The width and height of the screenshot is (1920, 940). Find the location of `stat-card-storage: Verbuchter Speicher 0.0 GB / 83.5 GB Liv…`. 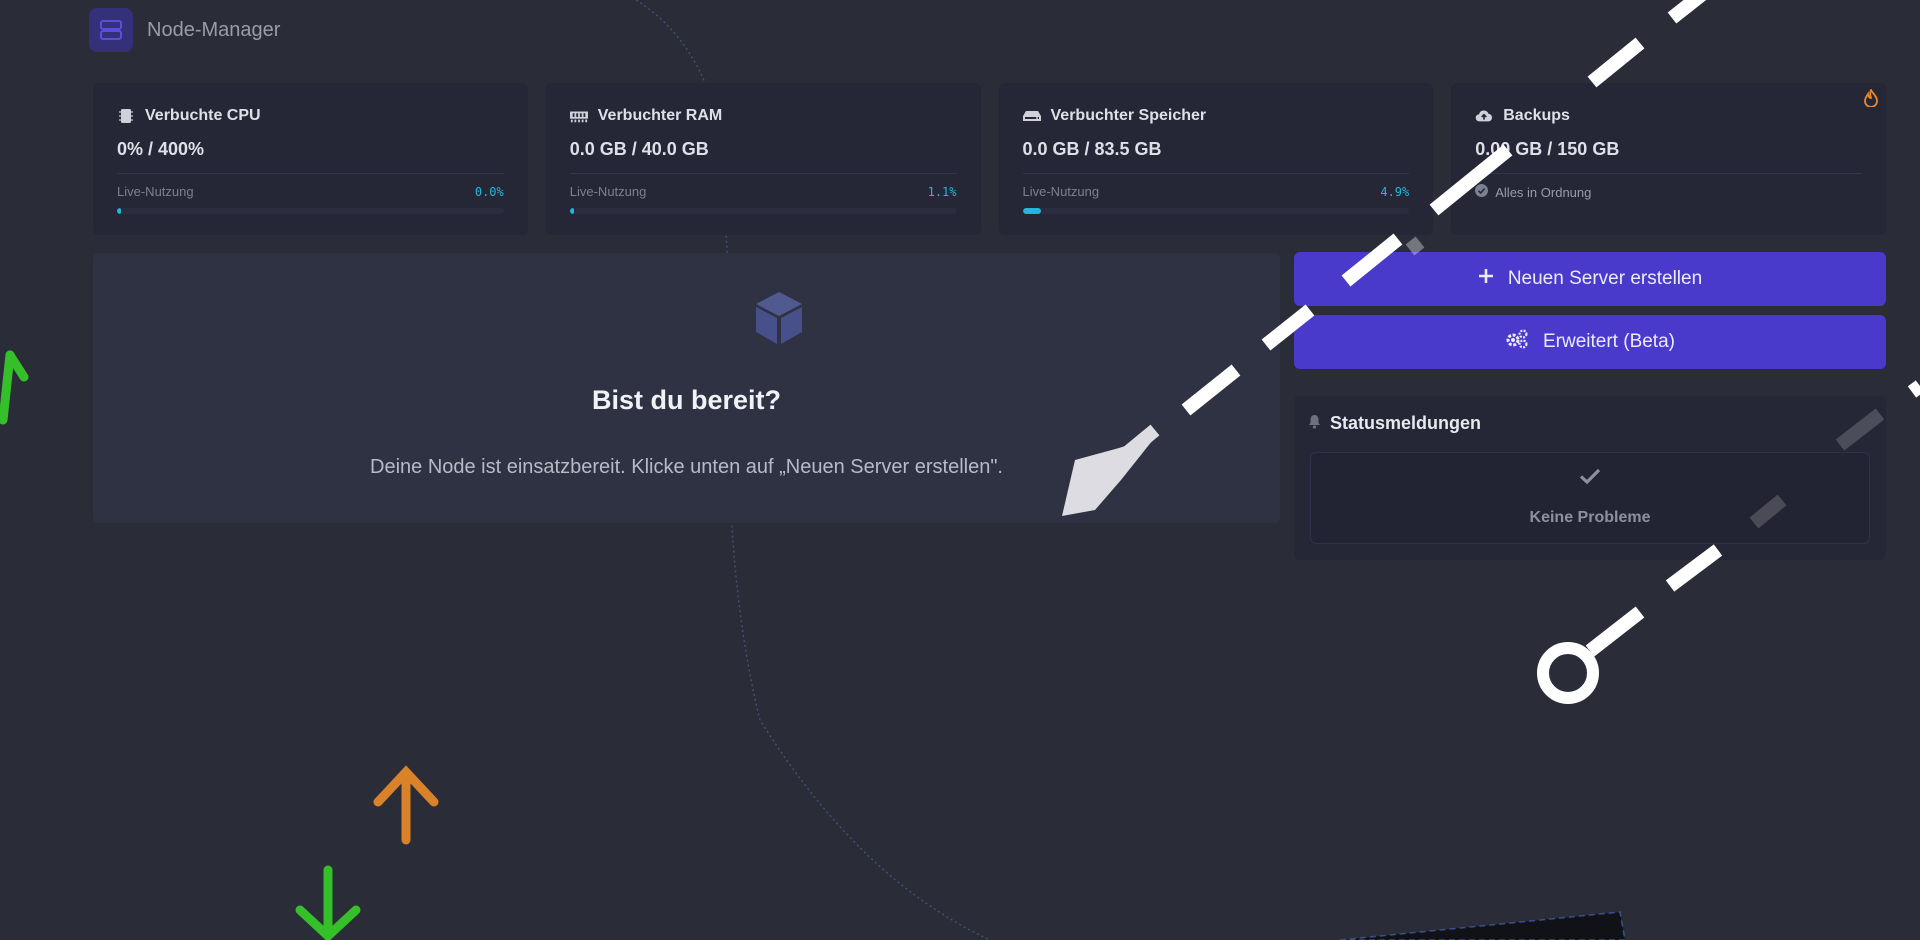

stat-card-storage: Verbuchter Speicher 0.0 GB / 83.5 GB Liv… is located at coordinates (1216, 159).